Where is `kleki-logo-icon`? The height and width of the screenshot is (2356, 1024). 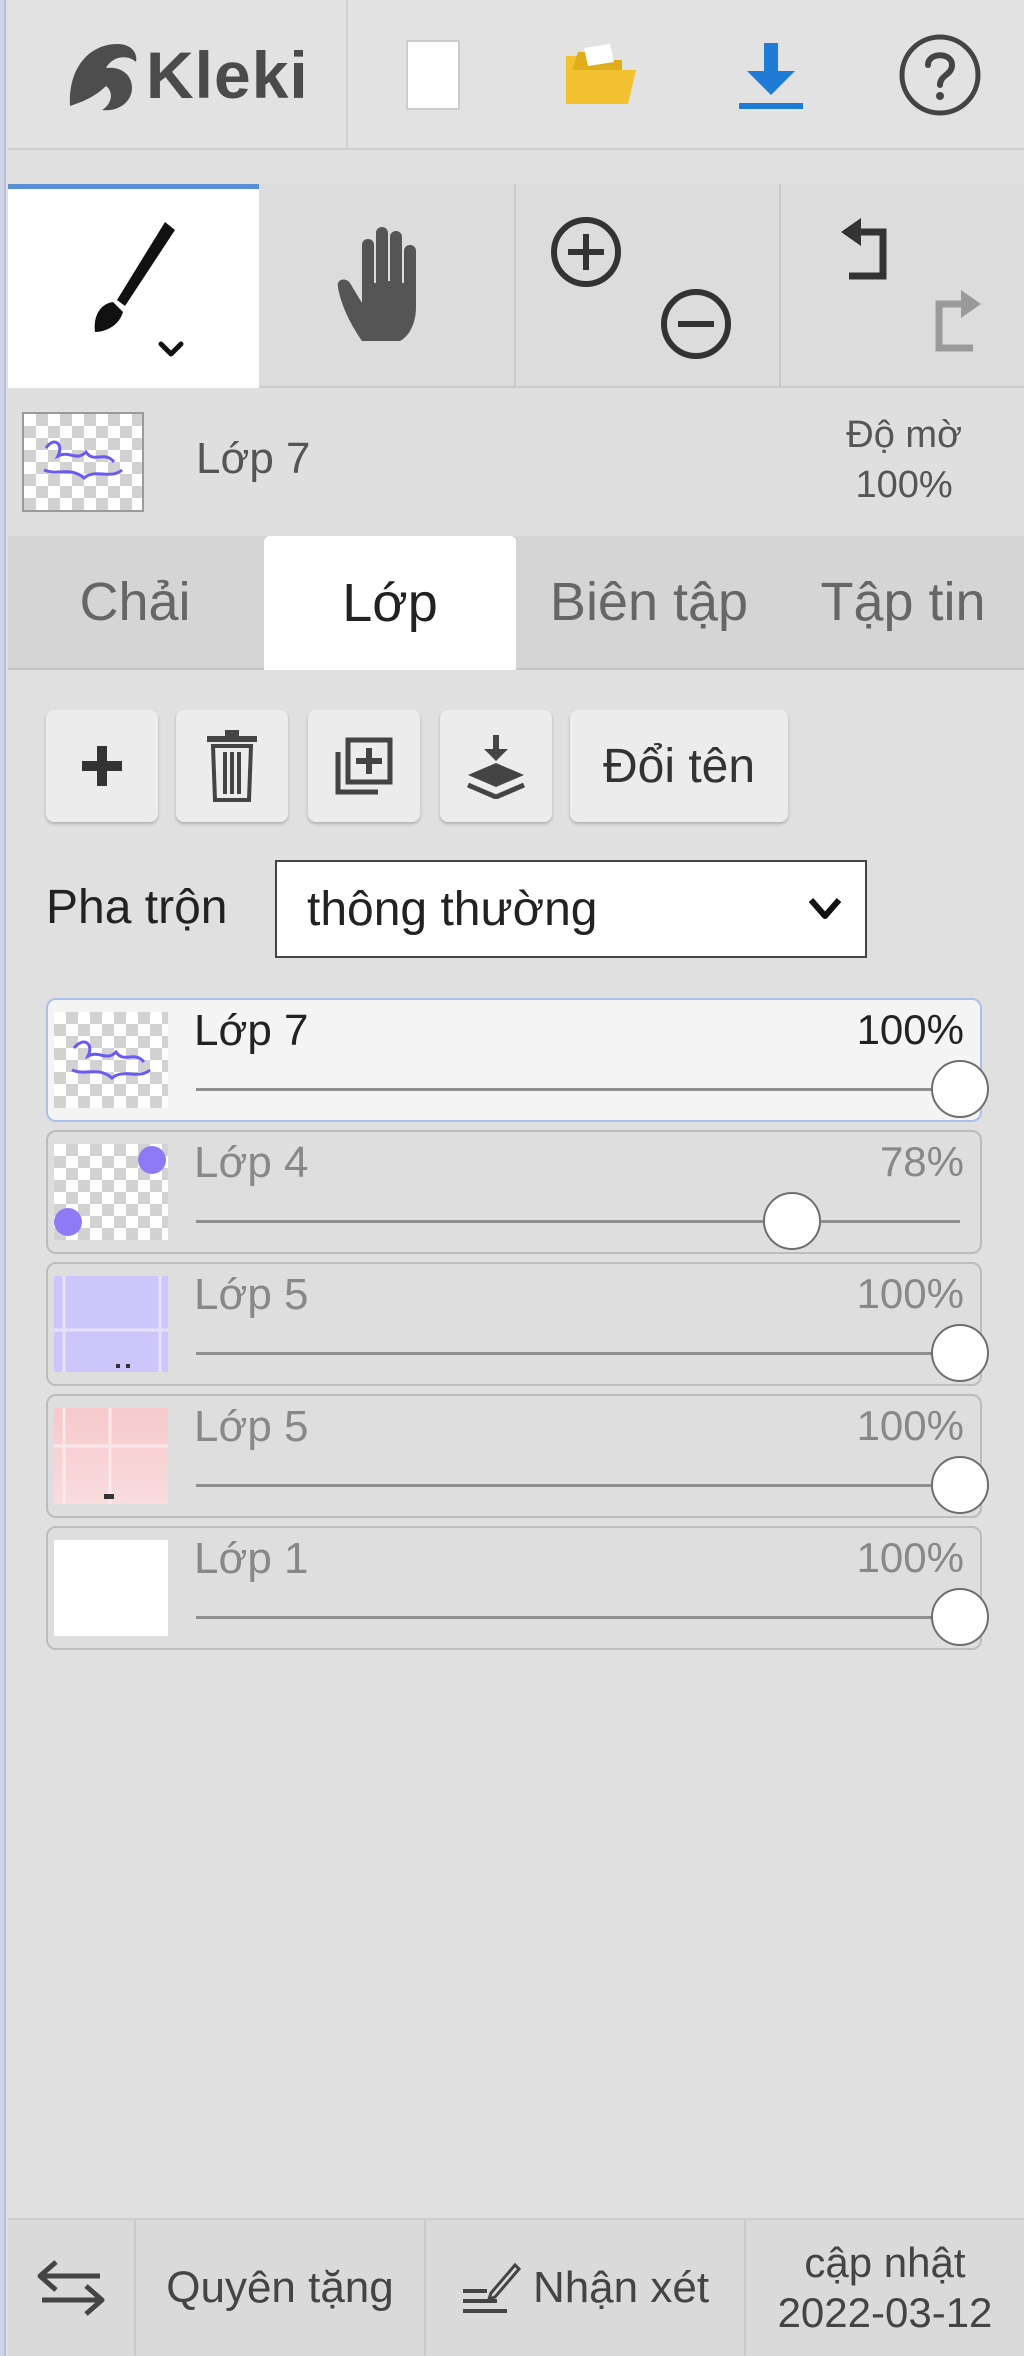
kleki-logo-icon is located at coordinates (103, 77).